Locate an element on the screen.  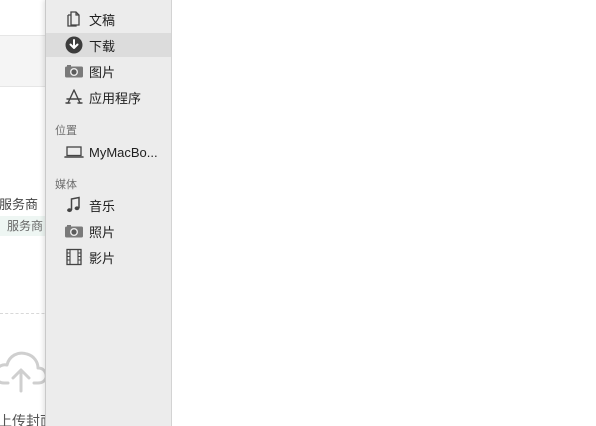
sidebar-item-photos: 照片 is located at coordinates (108, 231).